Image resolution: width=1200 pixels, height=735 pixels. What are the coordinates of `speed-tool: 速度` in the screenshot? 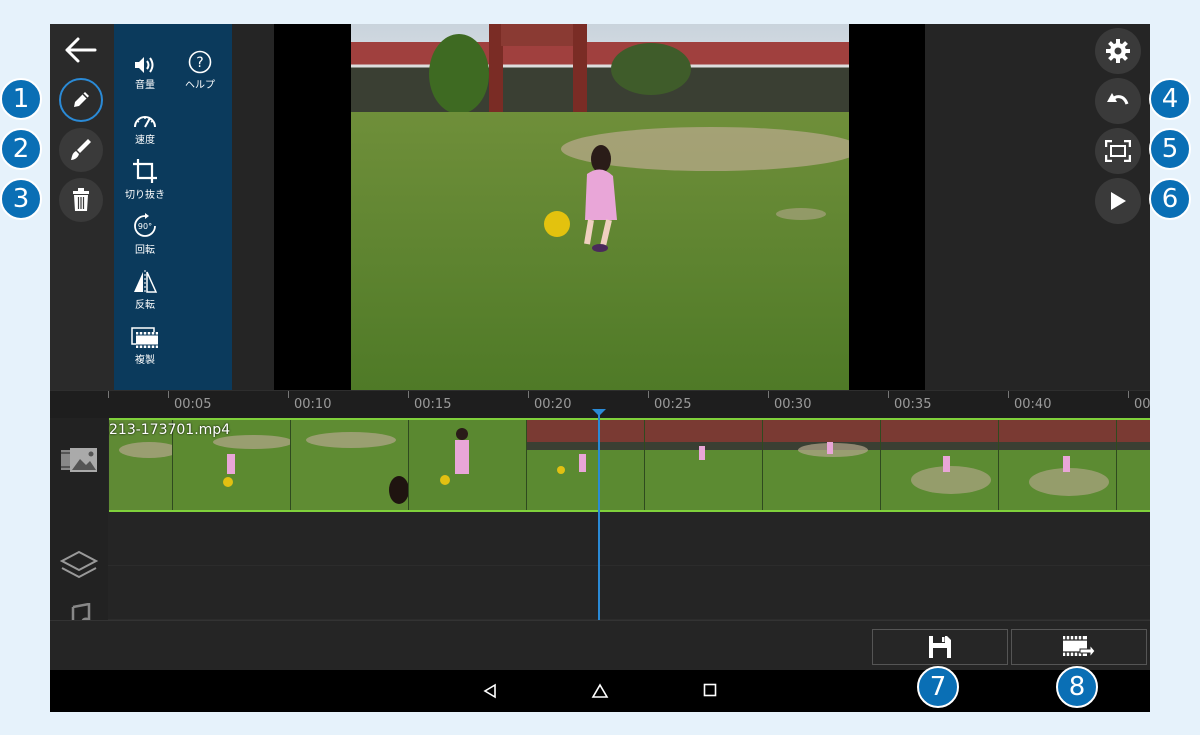 It's located at (145, 123).